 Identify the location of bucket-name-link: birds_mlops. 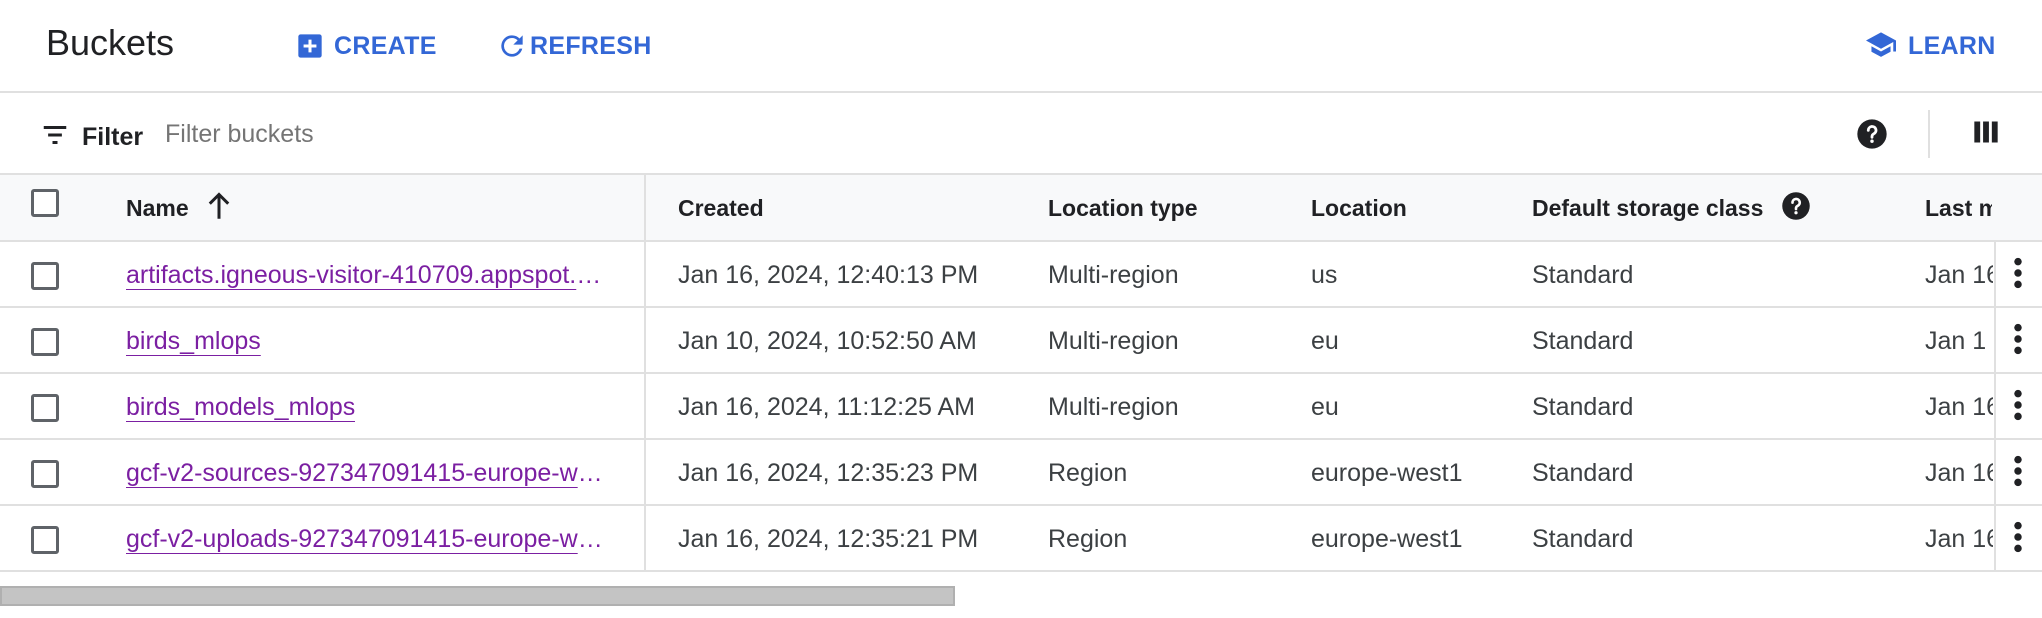
(193, 341).